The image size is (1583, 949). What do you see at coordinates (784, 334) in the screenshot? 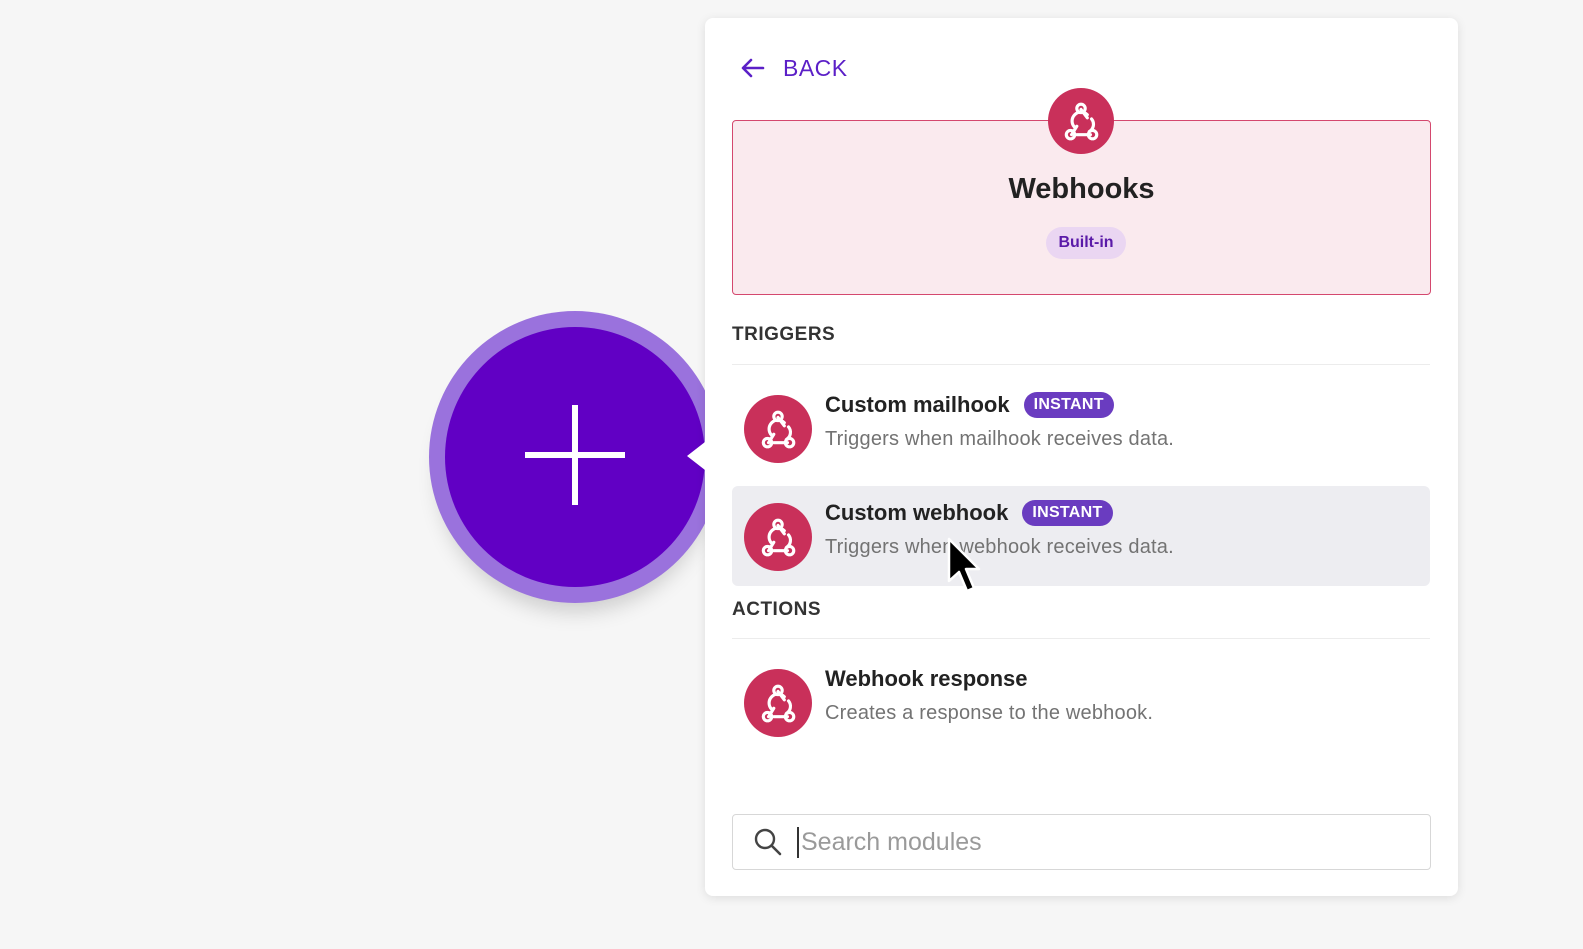
I see `section-title-triggers: TRIGGERS` at bounding box center [784, 334].